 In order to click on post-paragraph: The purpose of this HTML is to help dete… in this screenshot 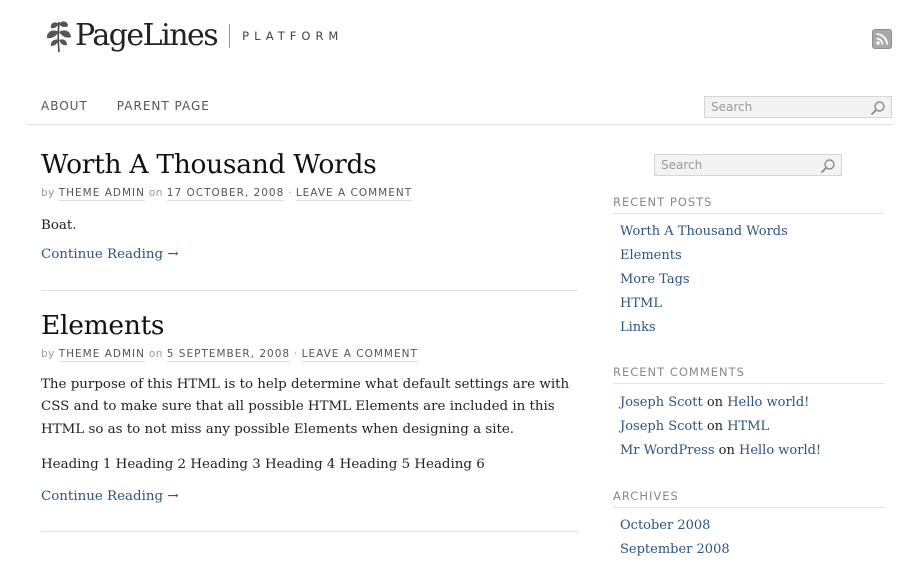, I will do `click(305, 406)`.